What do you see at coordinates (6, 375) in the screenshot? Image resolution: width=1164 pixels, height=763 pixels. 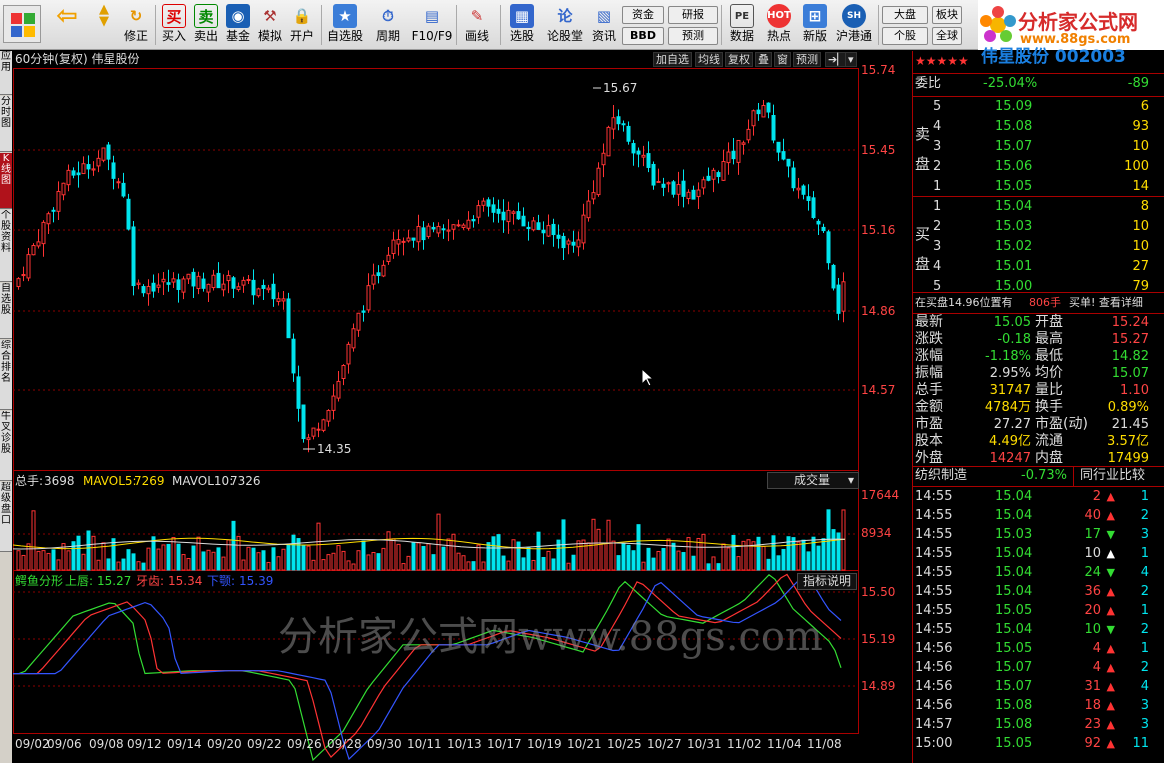 I see `tab-ranking: 综合排名` at bounding box center [6, 375].